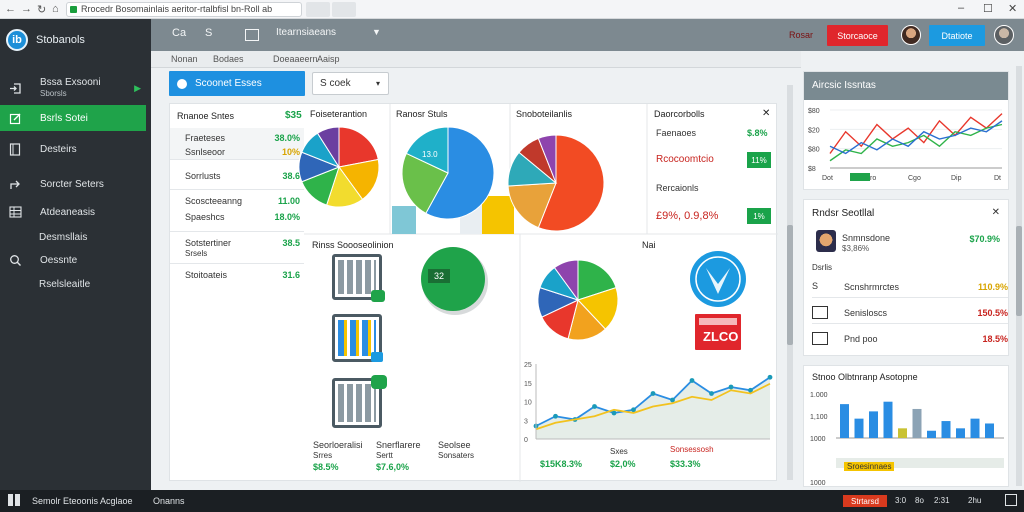 The width and height of the screenshot is (1024, 512). Describe the element at coordinates (64, 284) in the screenshot. I see `sidebar-item-subitem: Rselsleaitle` at that location.